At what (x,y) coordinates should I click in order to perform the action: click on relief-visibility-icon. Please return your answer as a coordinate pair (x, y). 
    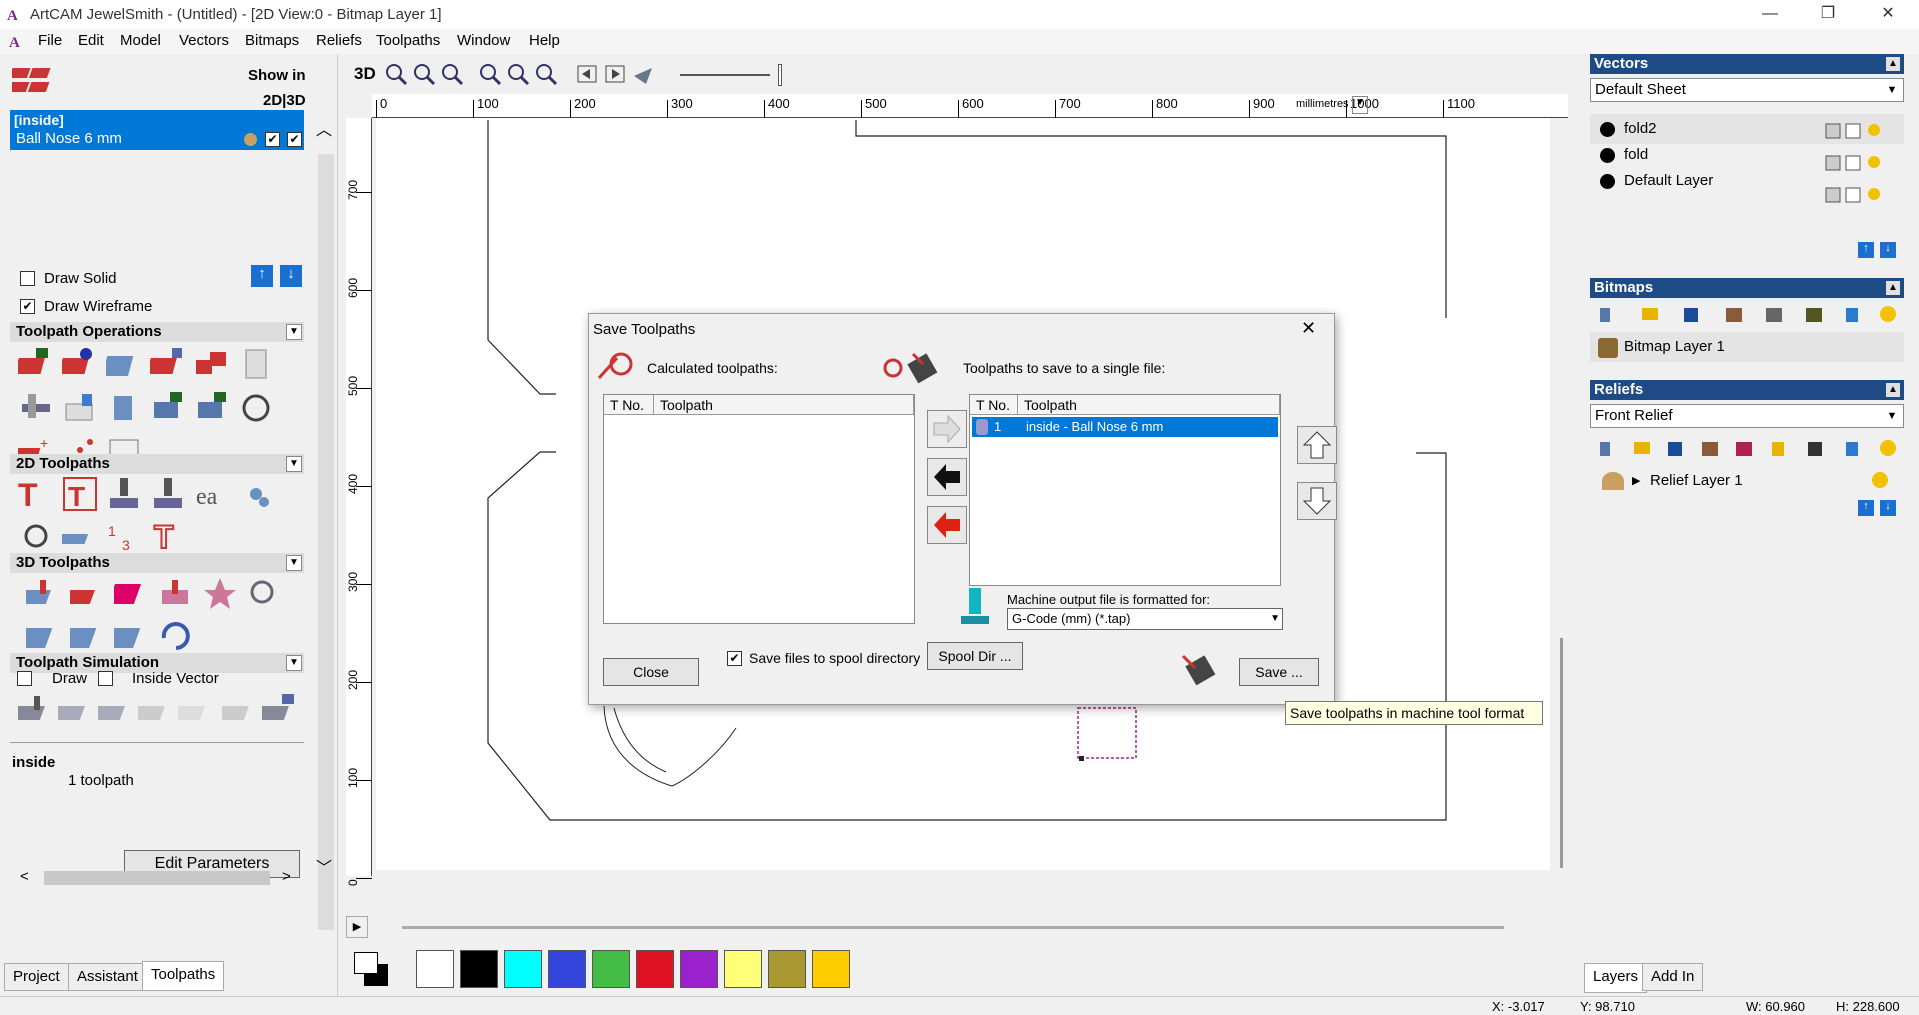
    Looking at the image, I should click on (1880, 480).